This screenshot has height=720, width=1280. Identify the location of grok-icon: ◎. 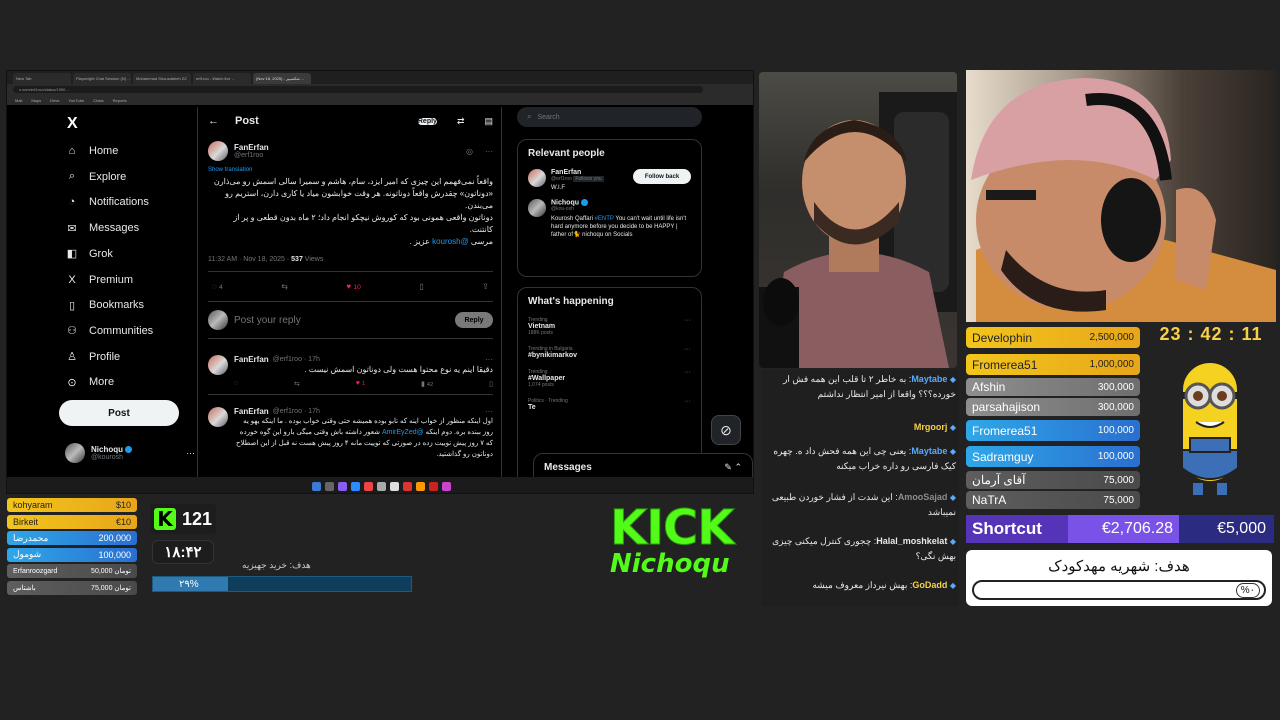
(469, 151).